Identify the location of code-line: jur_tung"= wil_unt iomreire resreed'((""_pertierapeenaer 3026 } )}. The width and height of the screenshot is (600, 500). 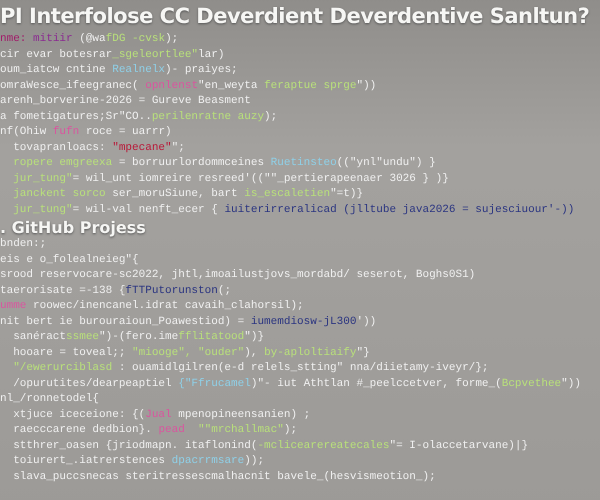
(230, 178).